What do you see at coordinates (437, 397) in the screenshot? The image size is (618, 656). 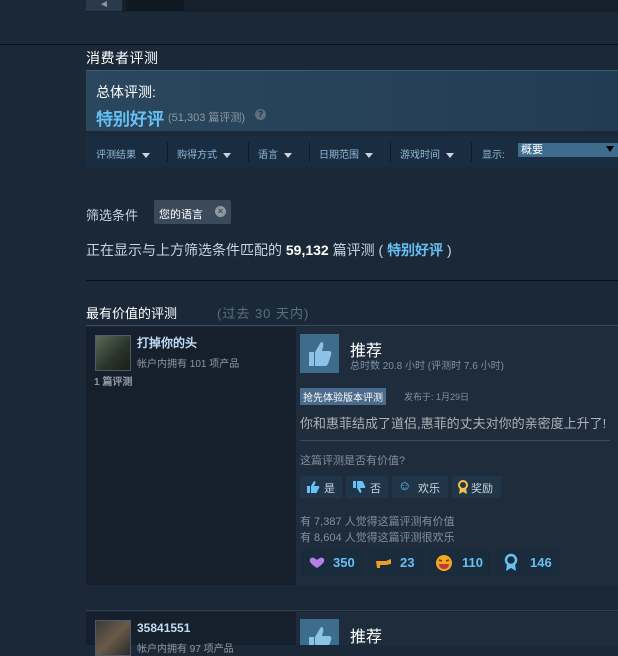 I see `posted-date: 发布于: 1月29日` at bounding box center [437, 397].